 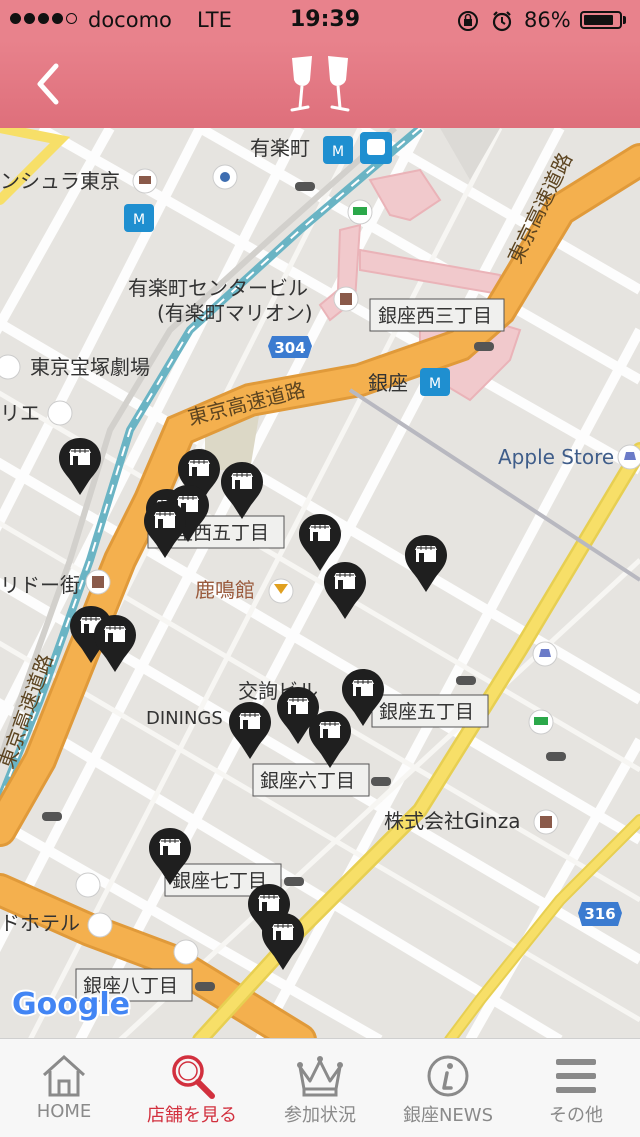 I want to click on map-label: Apple Store, so click(x=556, y=457).